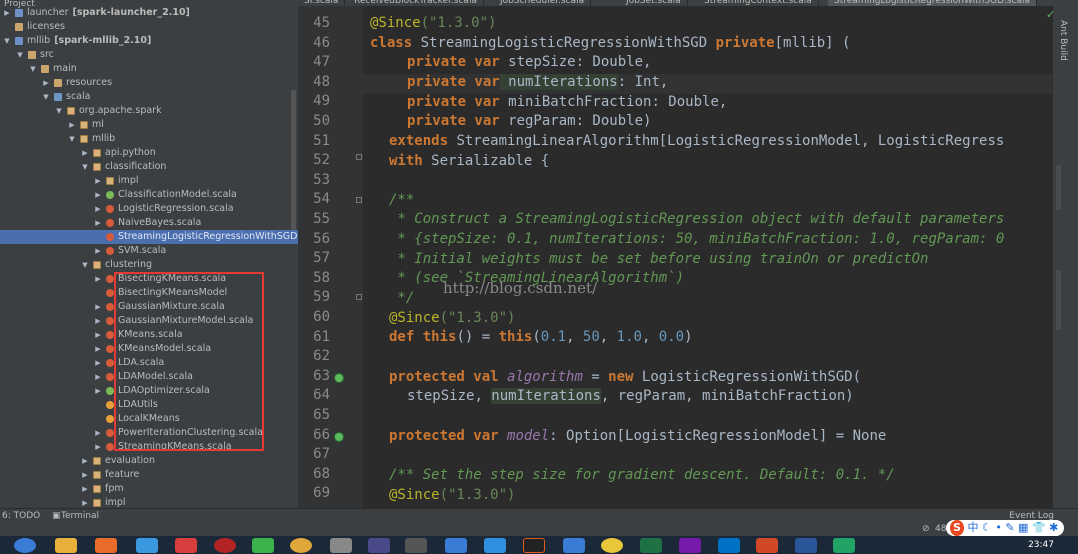 This screenshot has width=1078, height=554. Describe the element at coordinates (149, 13) in the screenshot. I see `tree-item: ▶ launcher [spark-launcher_2.10]` at that location.